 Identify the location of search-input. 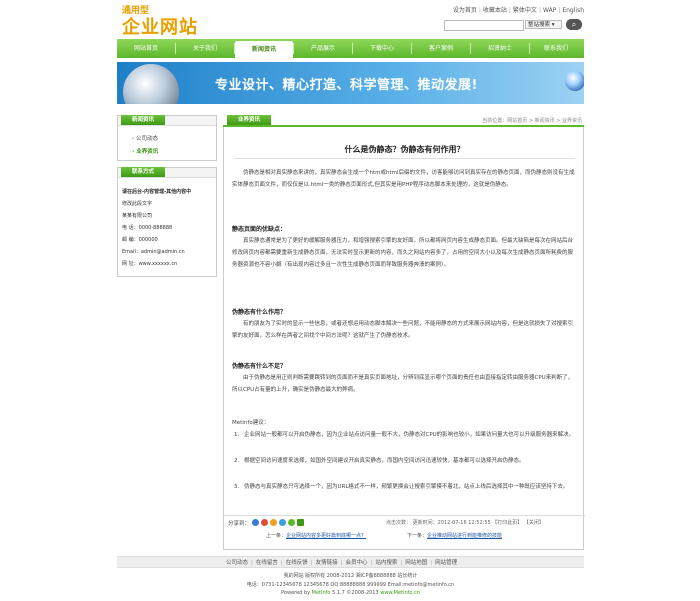
(484, 25).